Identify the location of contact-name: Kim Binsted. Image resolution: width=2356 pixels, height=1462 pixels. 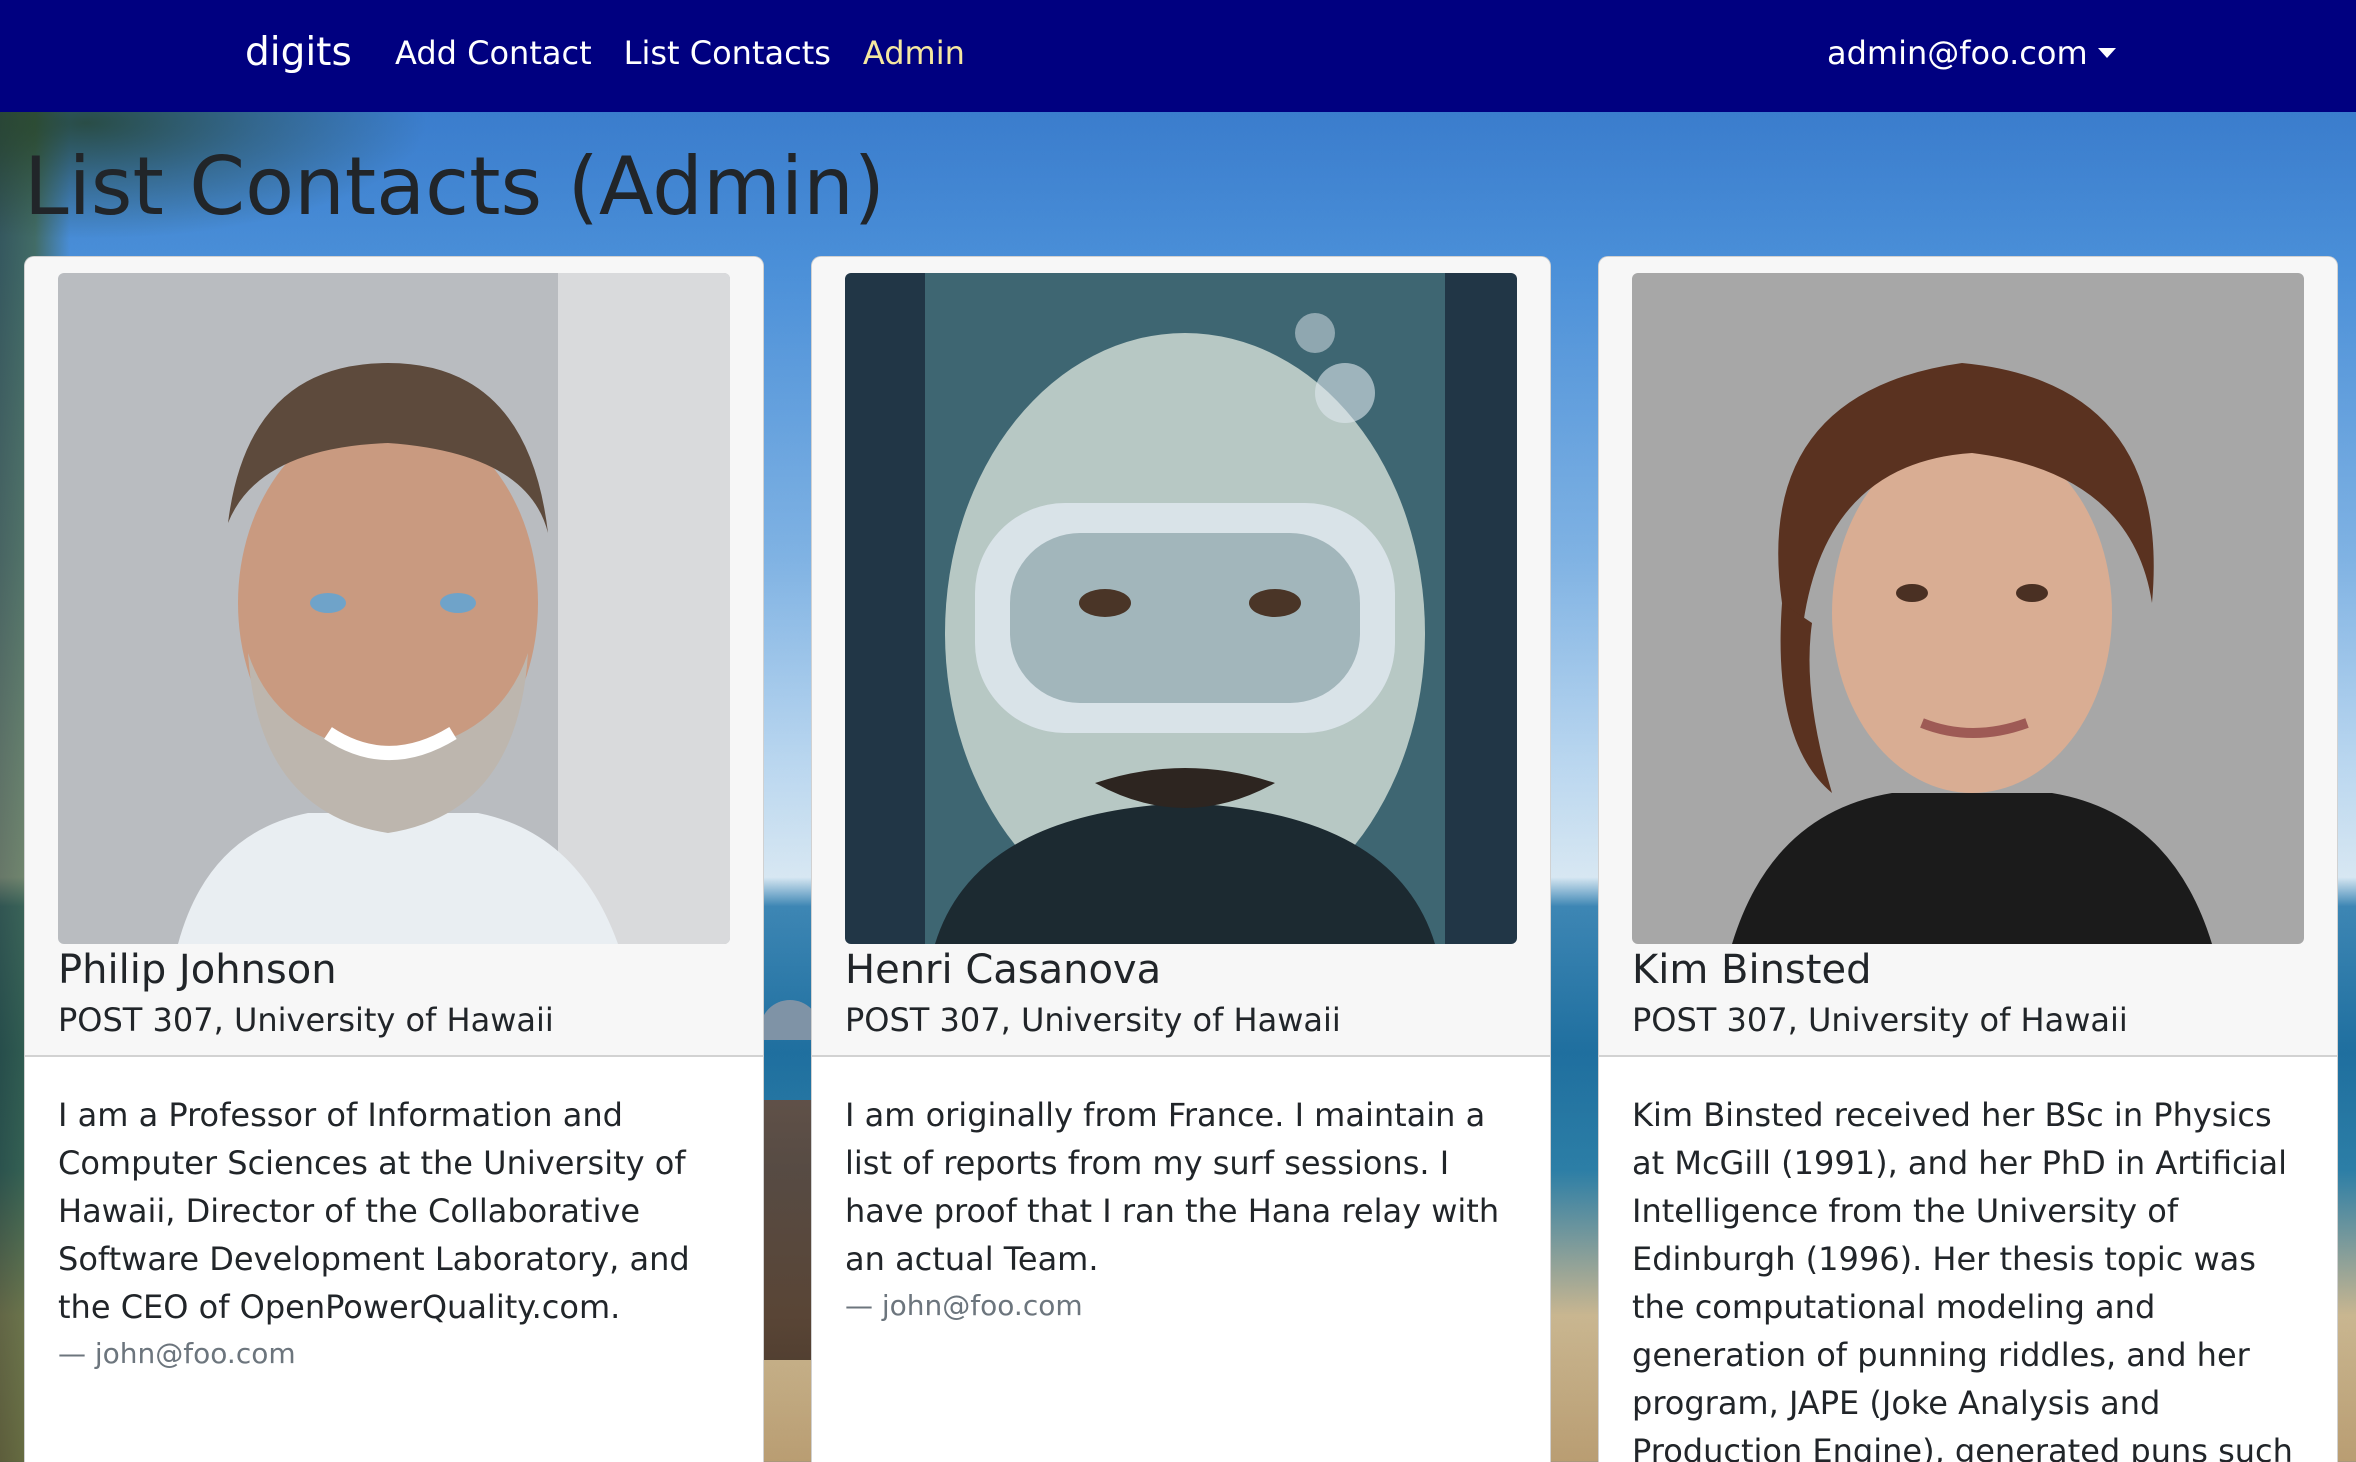
(1752, 970).